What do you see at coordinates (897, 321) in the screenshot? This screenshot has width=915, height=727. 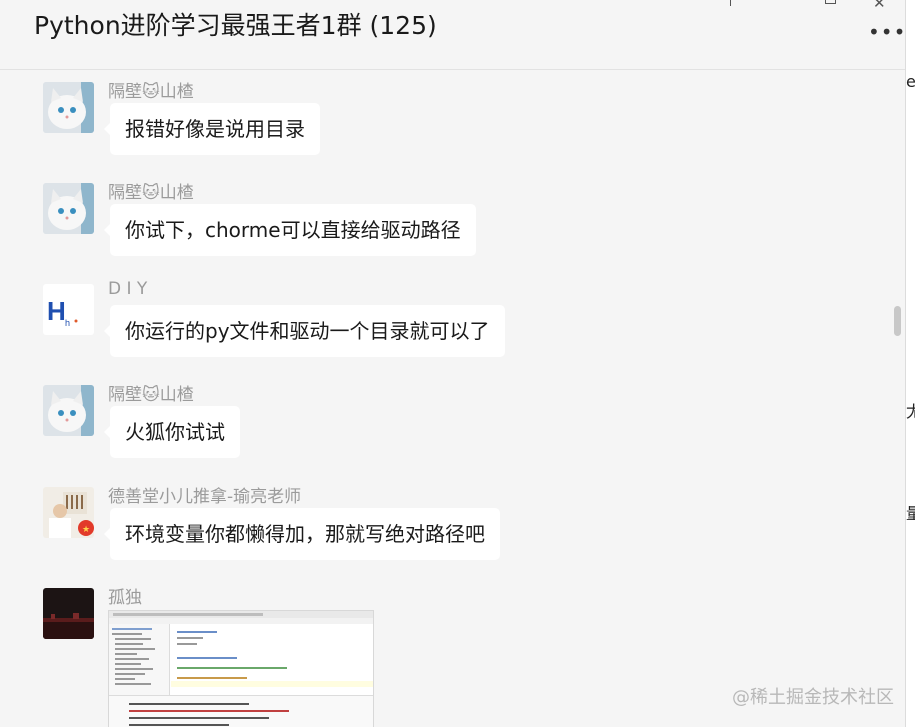 I see `scrollbar-thumb` at bounding box center [897, 321].